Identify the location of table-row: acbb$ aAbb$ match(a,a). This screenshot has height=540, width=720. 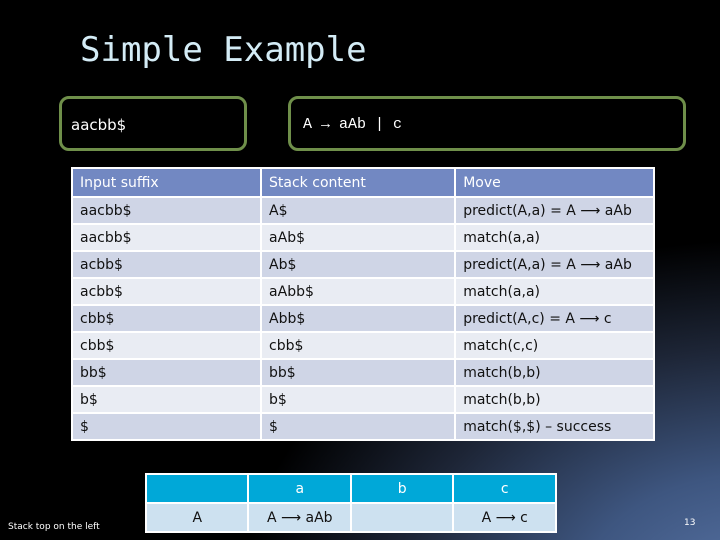
(362, 291).